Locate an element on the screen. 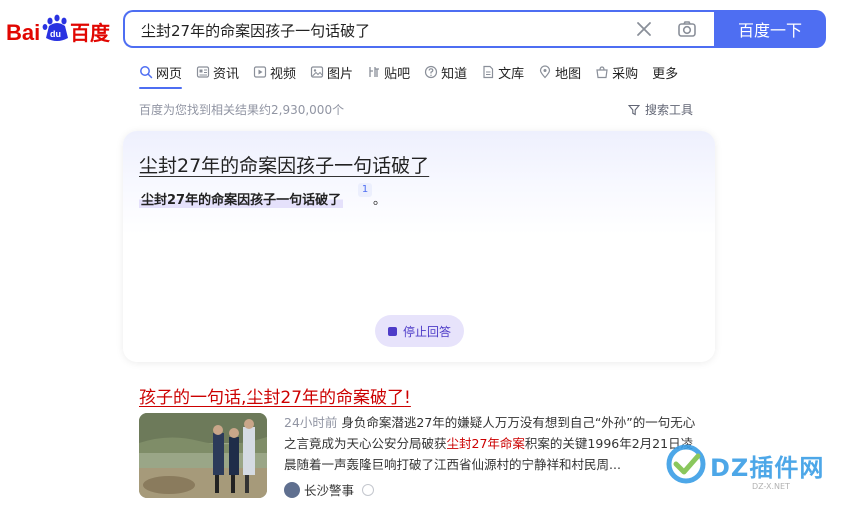  tab-label: 贴吧 is located at coordinates (397, 74).